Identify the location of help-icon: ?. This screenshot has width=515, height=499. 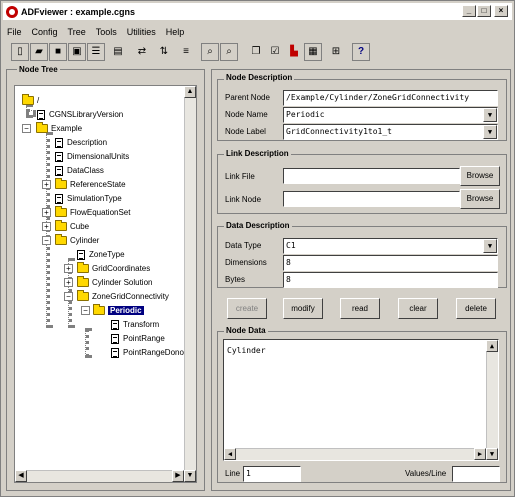
(361, 52).